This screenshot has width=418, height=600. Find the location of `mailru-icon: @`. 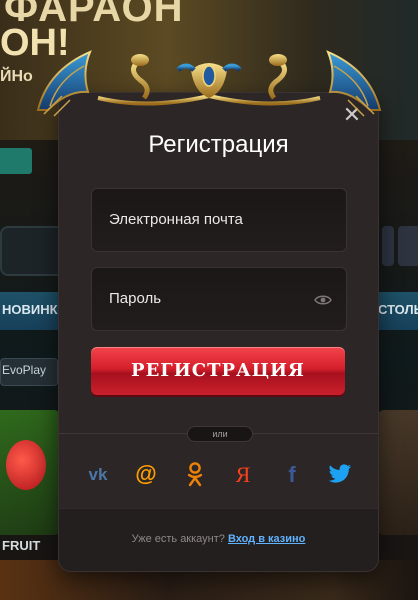

mailru-icon: @ is located at coordinates (146, 474).